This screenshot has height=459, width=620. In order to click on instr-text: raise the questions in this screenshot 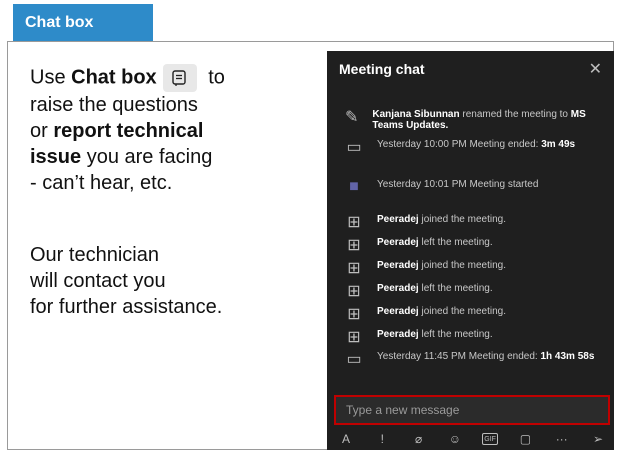, I will do `click(114, 105)`.